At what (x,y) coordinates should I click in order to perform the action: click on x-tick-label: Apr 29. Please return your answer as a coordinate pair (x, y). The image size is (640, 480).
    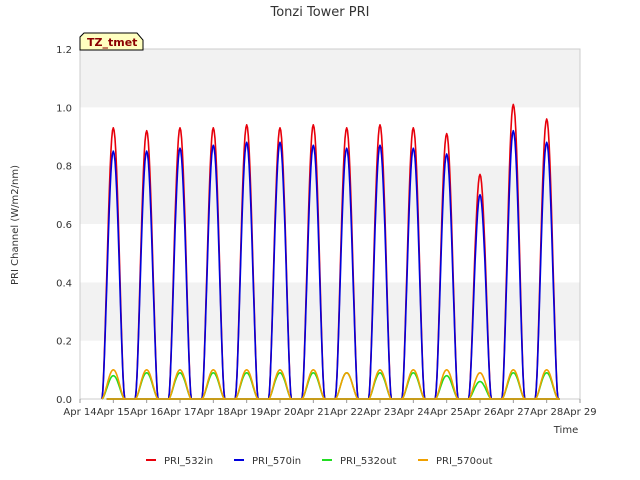
    Looking at the image, I should click on (579, 412).